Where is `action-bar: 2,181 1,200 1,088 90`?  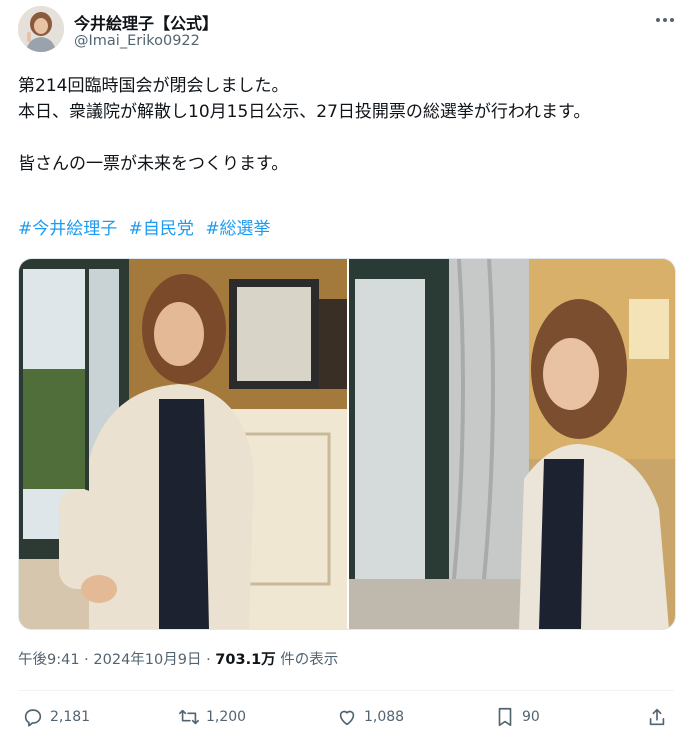 action-bar: 2,181 1,200 1,088 90 is located at coordinates (348, 721).